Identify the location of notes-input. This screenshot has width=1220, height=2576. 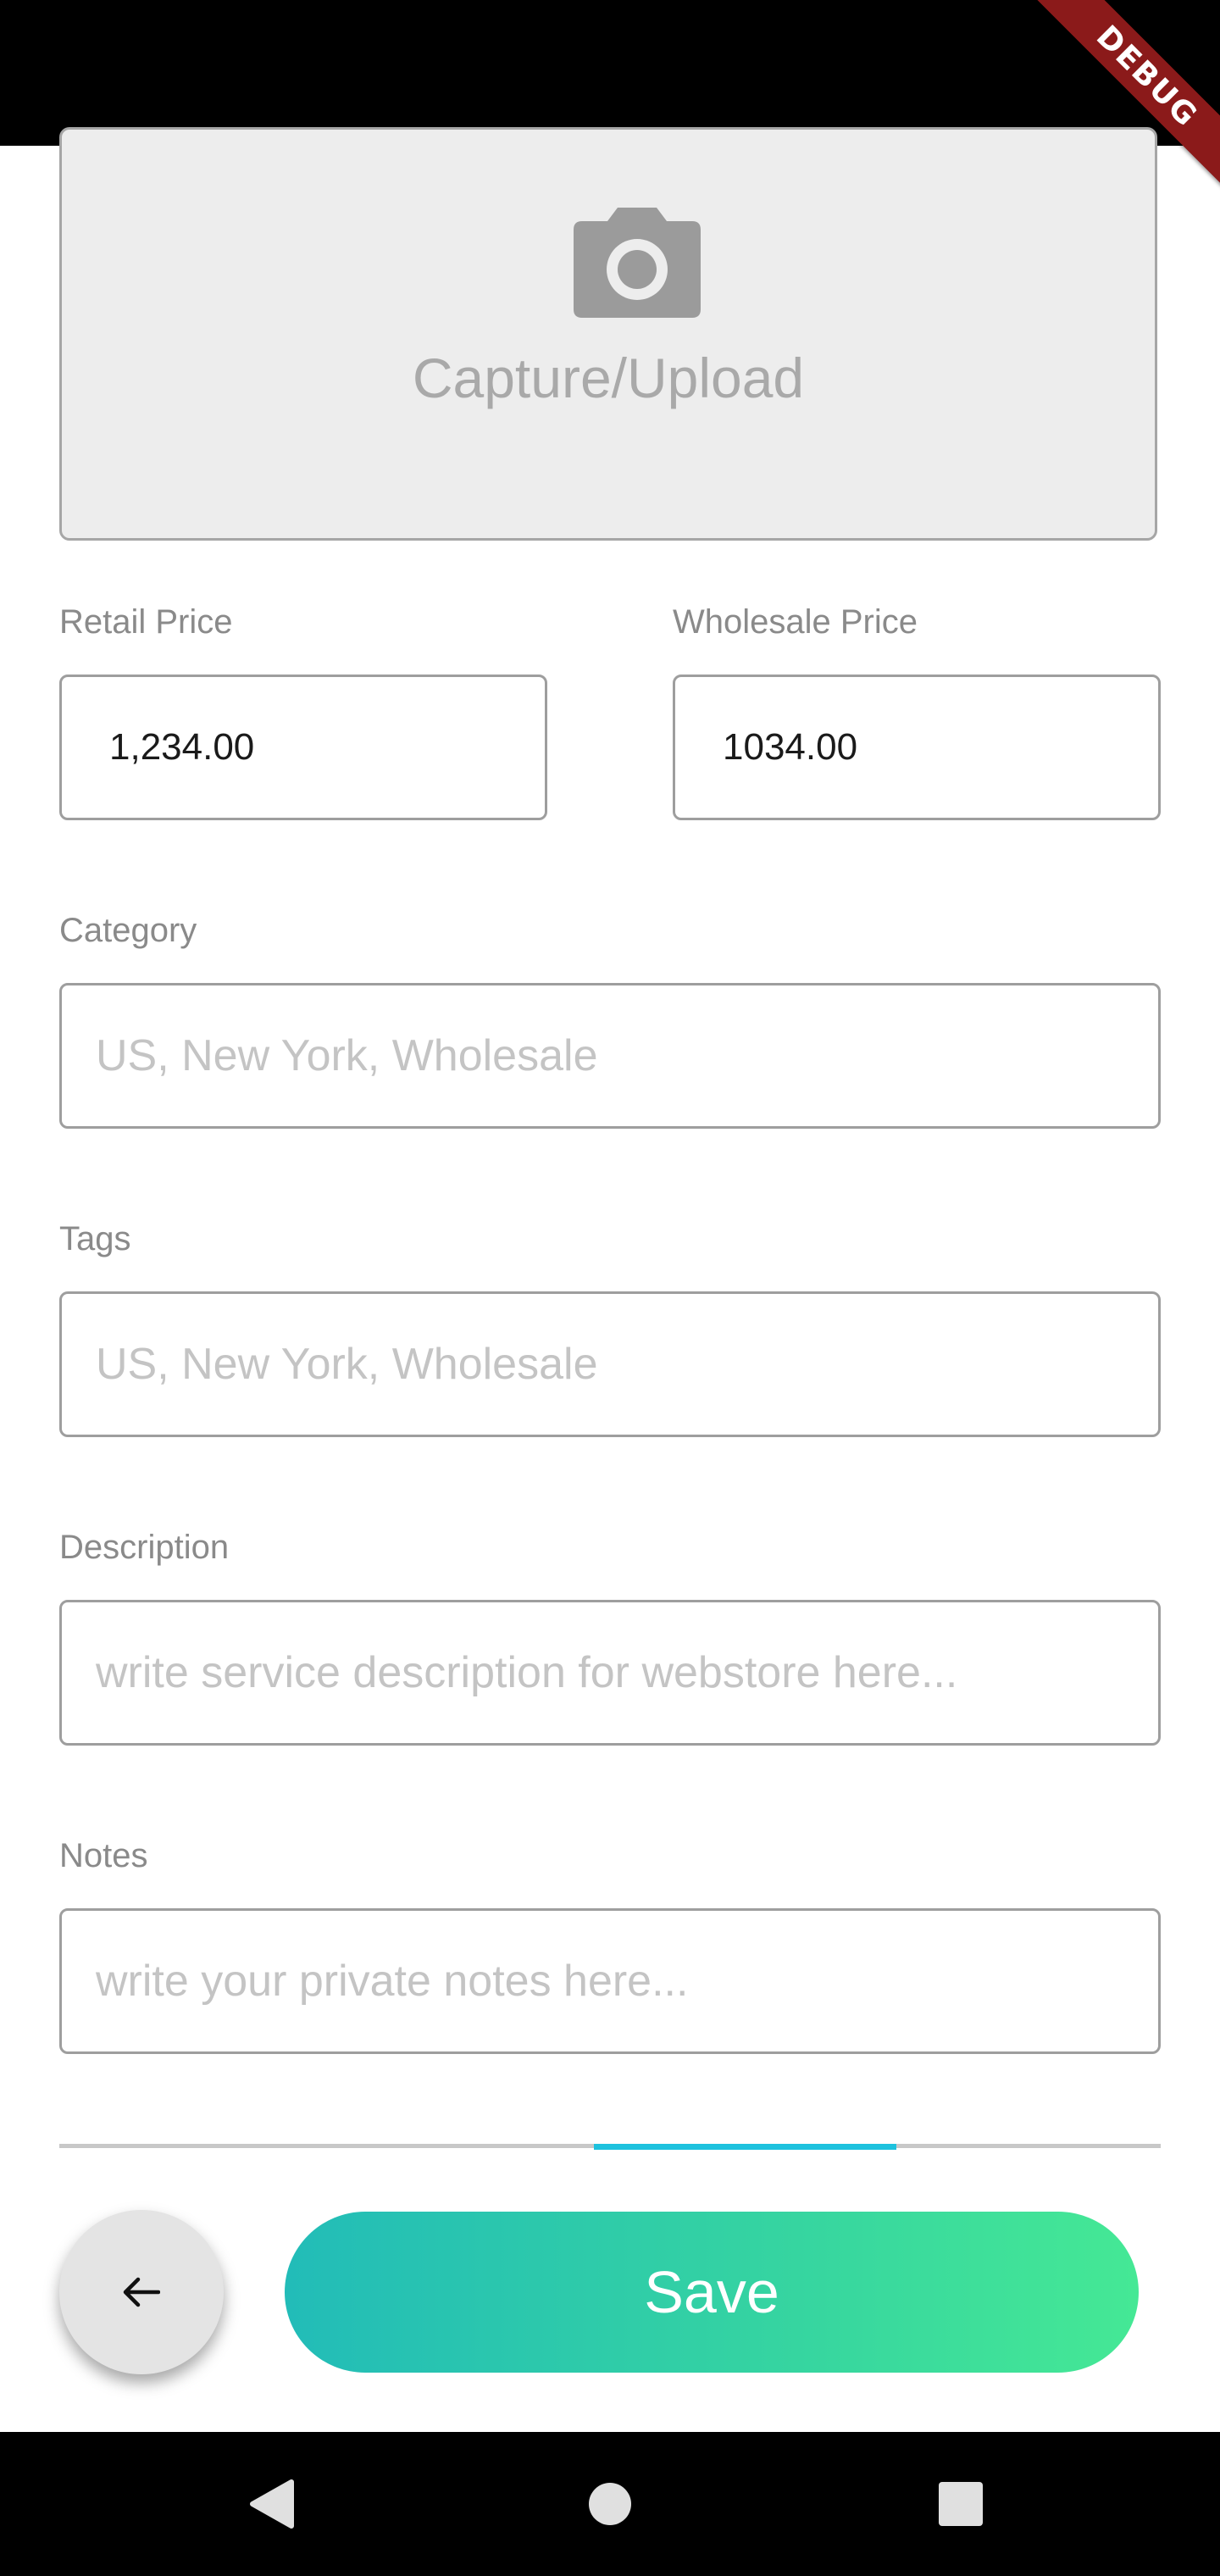
(610, 1981).